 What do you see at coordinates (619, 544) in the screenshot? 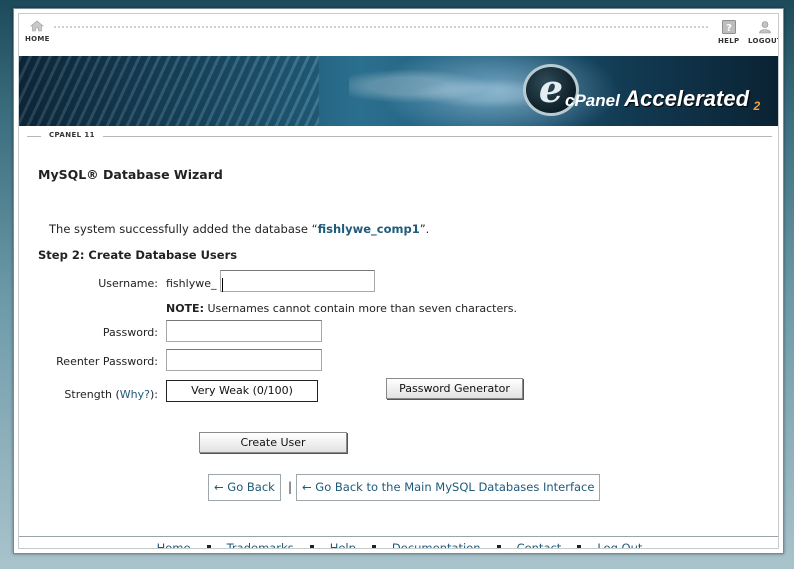
I see `footer-link-logout: Log Out` at bounding box center [619, 544].